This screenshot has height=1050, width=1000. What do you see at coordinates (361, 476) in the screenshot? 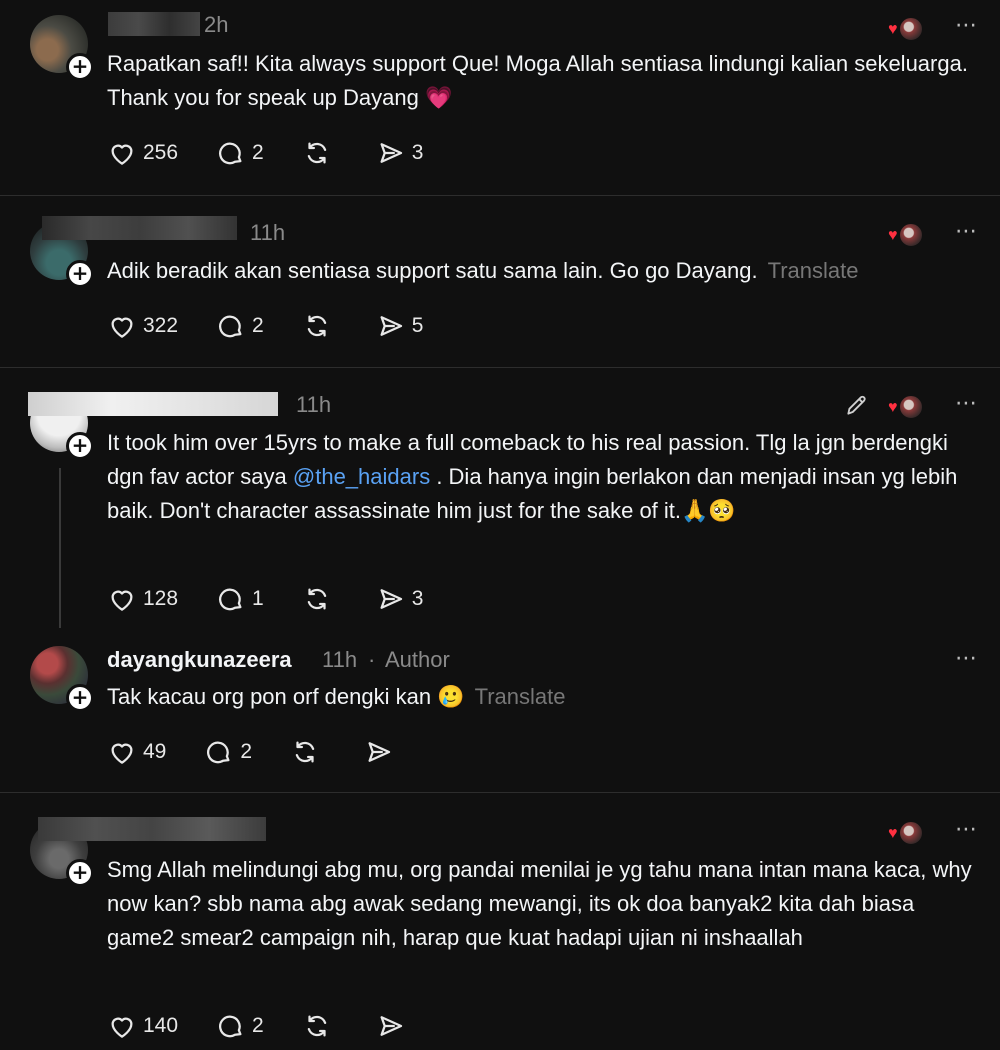
I see `mention-link: @the_haidars` at bounding box center [361, 476].